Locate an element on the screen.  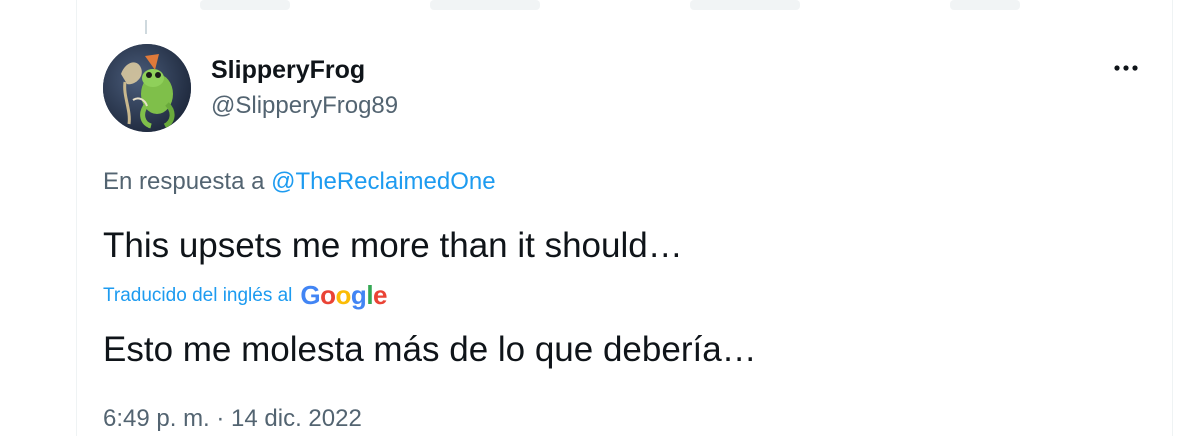
more-horizontal-icon is located at coordinates (1126, 68).